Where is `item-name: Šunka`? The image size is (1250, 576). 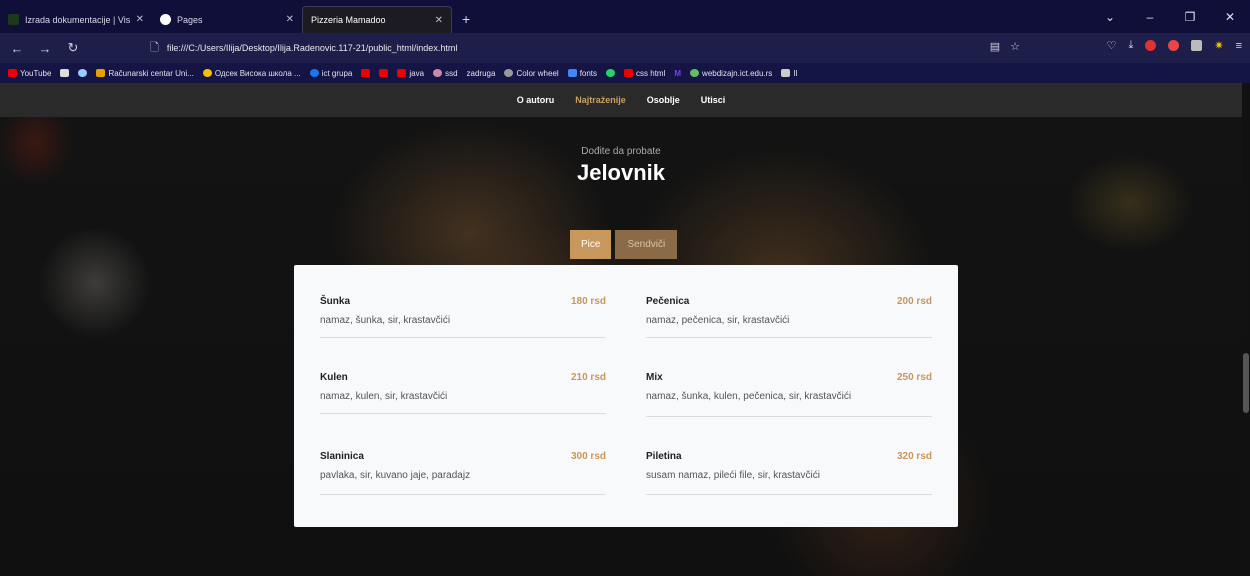 item-name: Šunka is located at coordinates (335, 301).